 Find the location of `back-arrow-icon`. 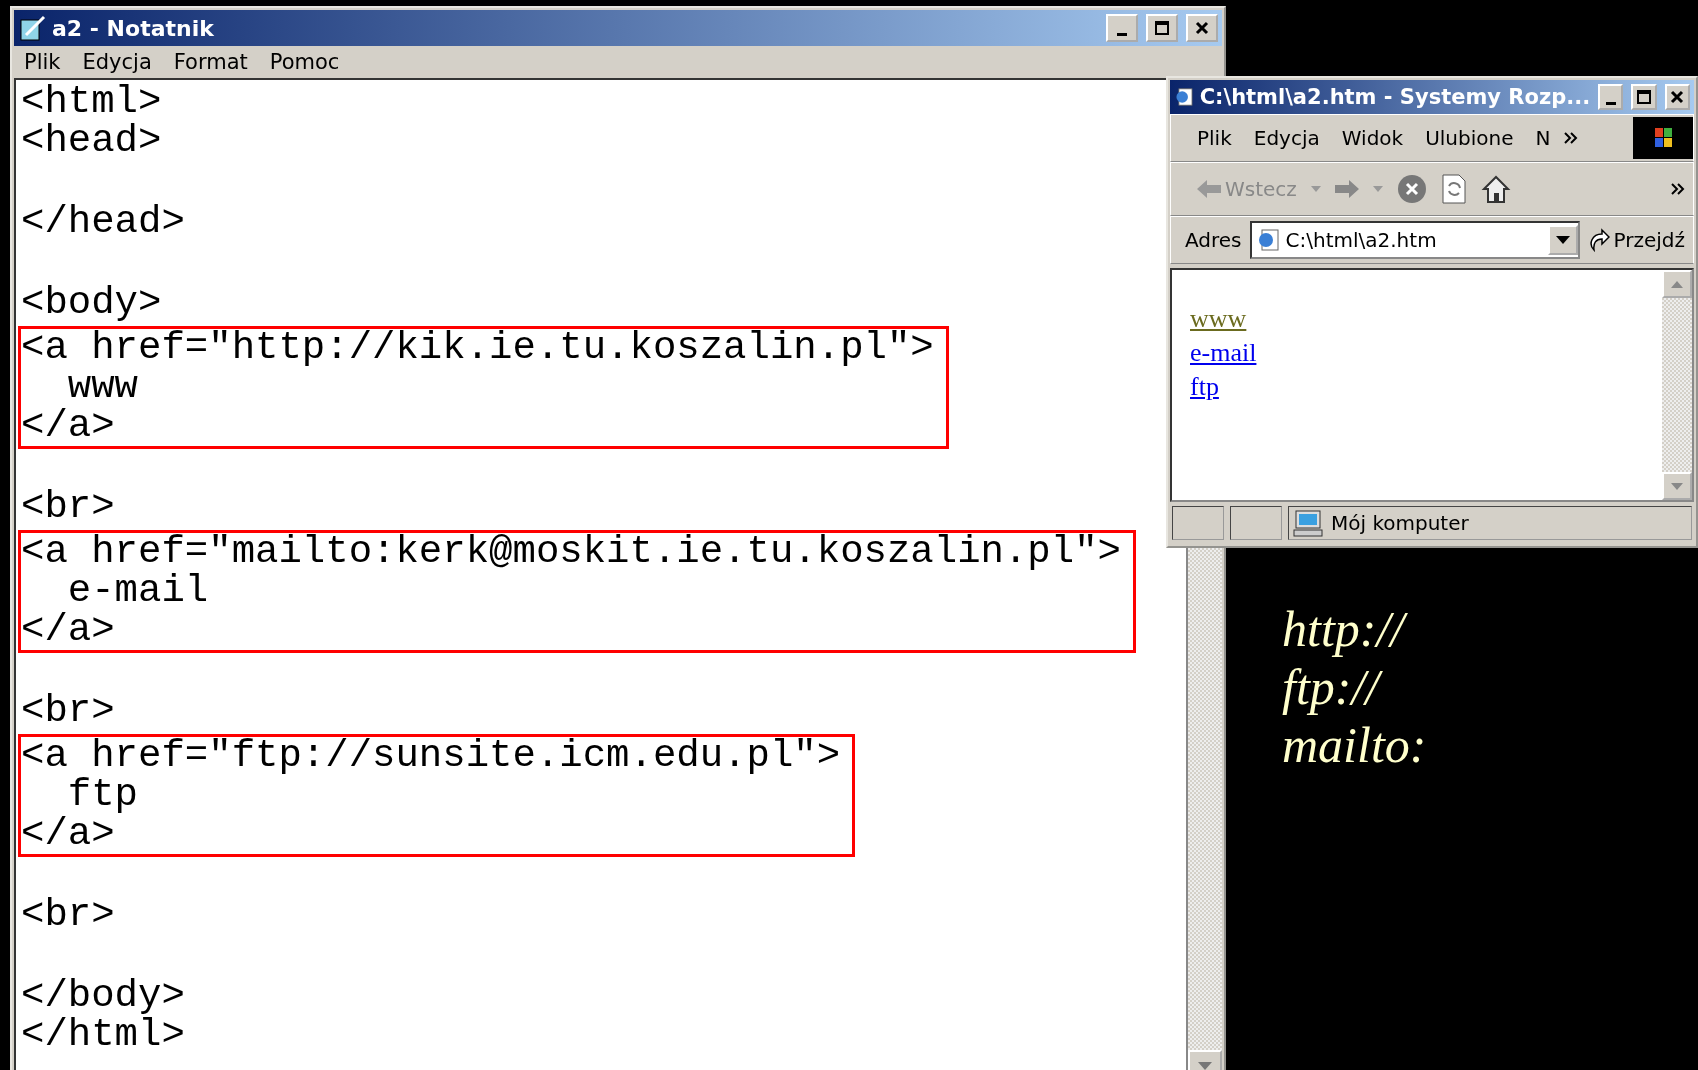

back-arrow-icon is located at coordinates (1209, 189).